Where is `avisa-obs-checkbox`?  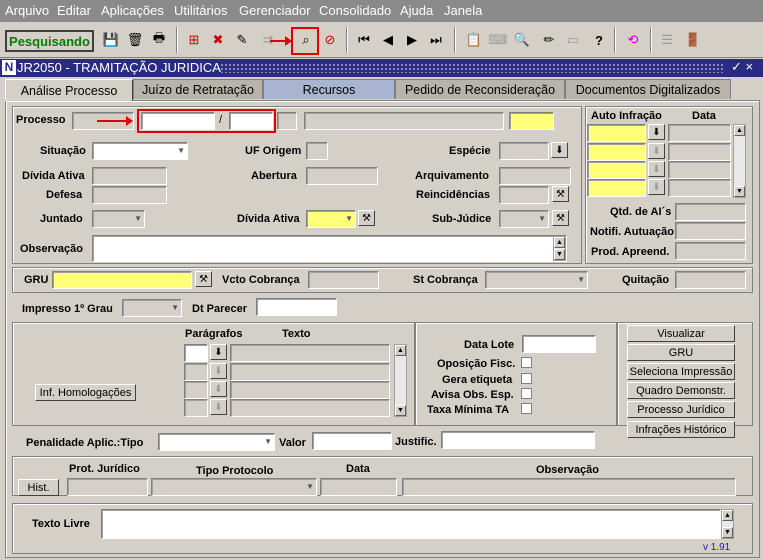 avisa-obs-checkbox is located at coordinates (526, 393).